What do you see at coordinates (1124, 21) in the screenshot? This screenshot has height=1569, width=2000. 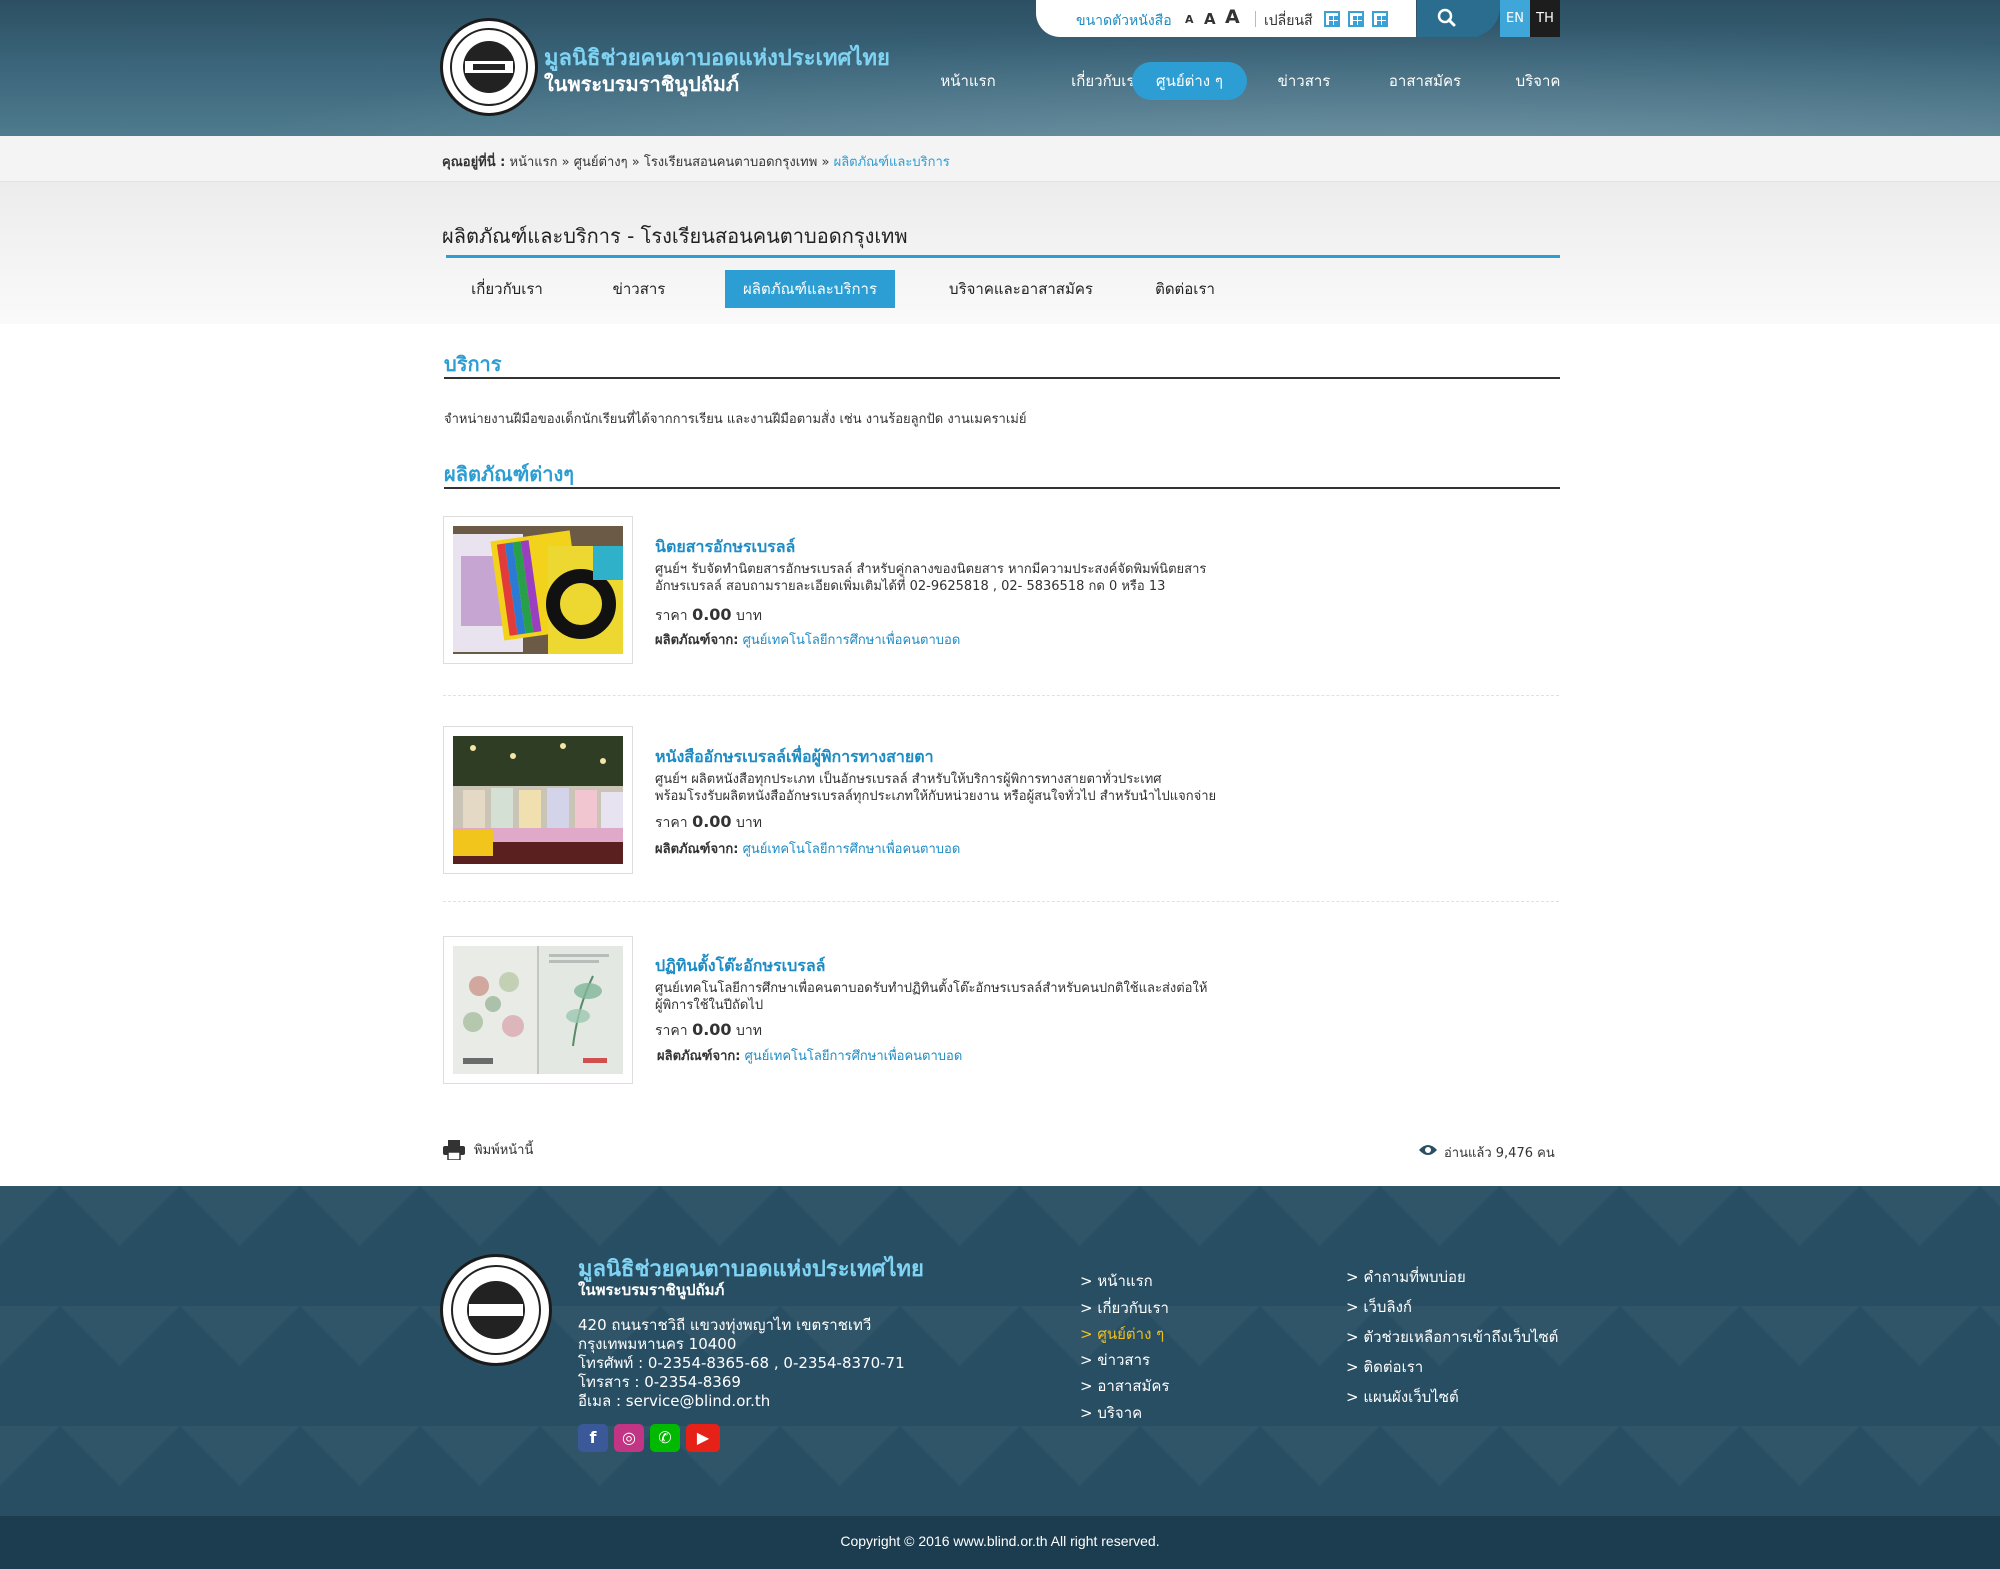 I see `font-size-label: ขนาดตัวหนังสือ` at bounding box center [1124, 21].